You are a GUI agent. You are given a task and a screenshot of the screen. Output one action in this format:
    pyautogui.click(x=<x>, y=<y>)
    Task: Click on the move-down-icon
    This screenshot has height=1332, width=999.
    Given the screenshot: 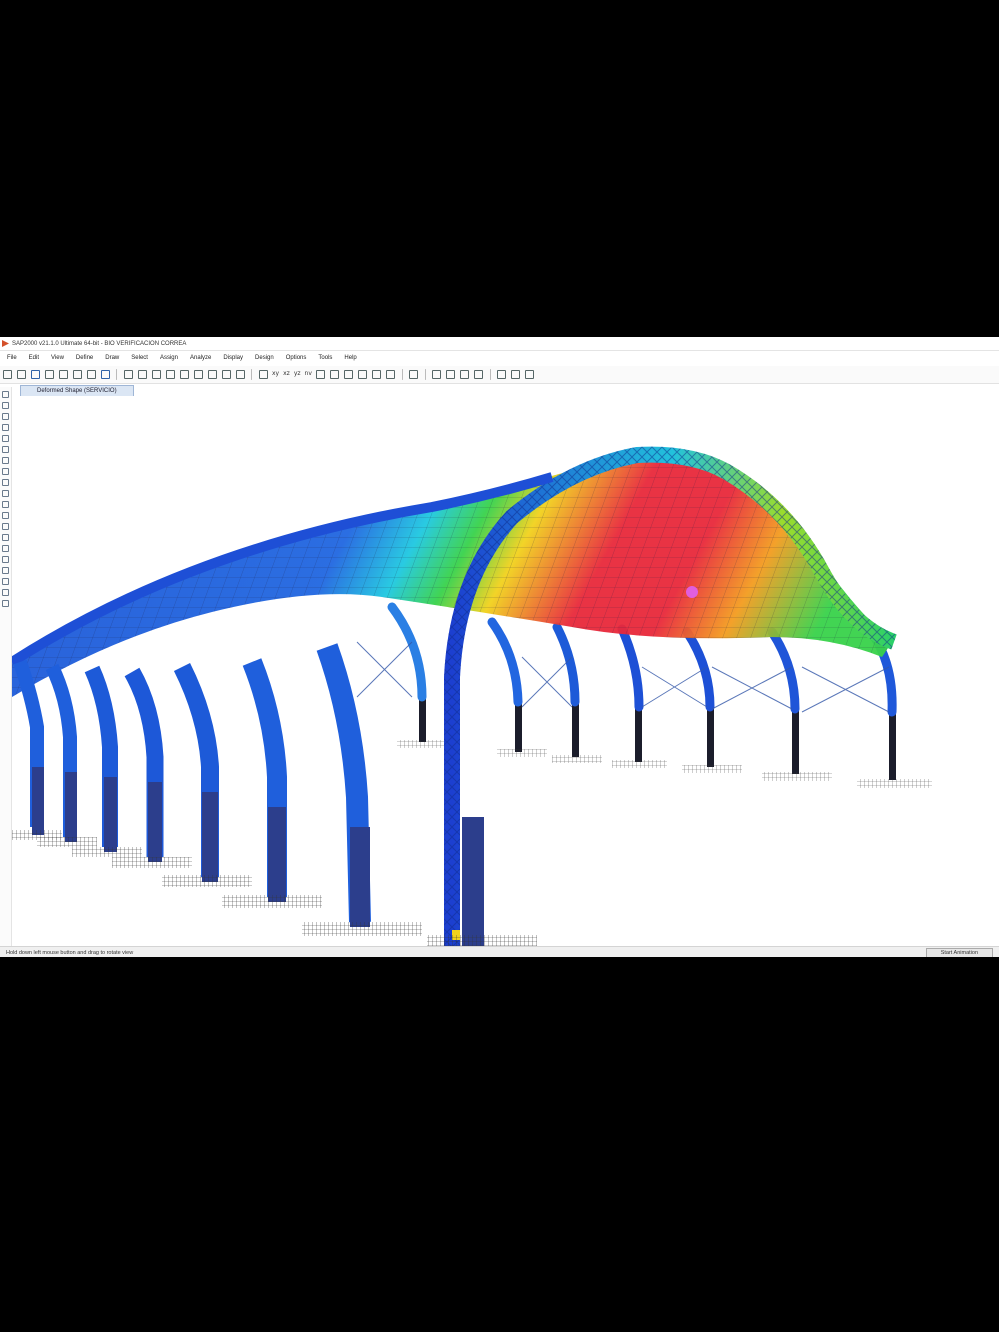 What is the action you would take?
    pyautogui.click(x=363, y=374)
    